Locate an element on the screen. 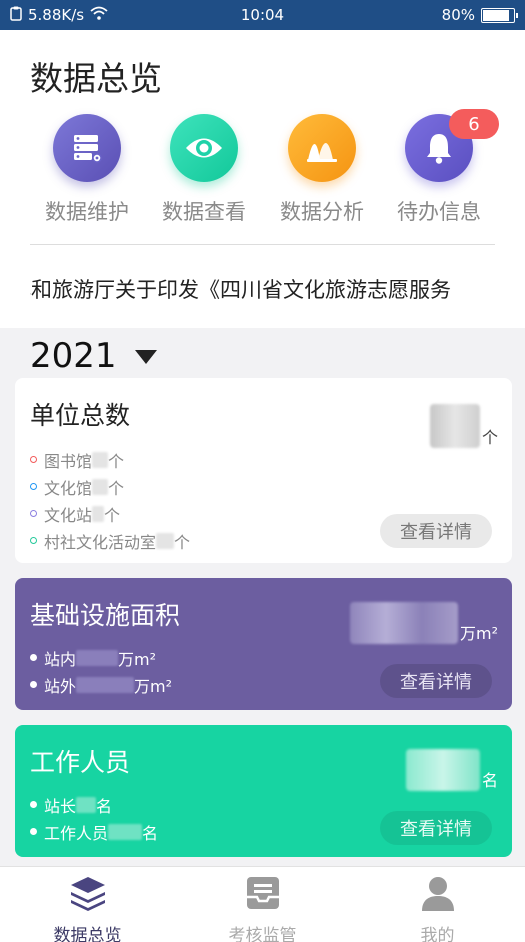 The width and height of the screenshot is (525, 942). year-selector: 2021 is located at coordinates (93, 356).